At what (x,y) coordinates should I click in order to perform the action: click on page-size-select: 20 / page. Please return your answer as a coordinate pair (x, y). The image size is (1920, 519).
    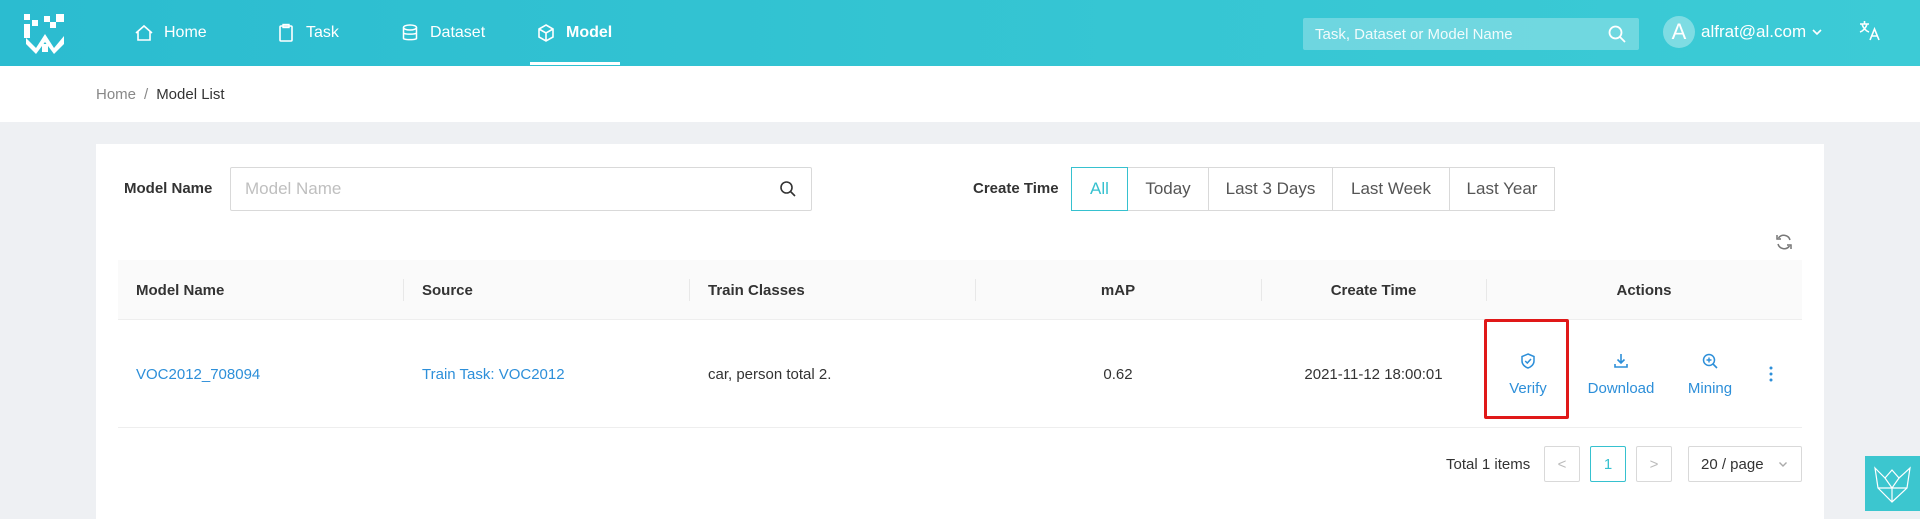
    Looking at the image, I should click on (1745, 464).